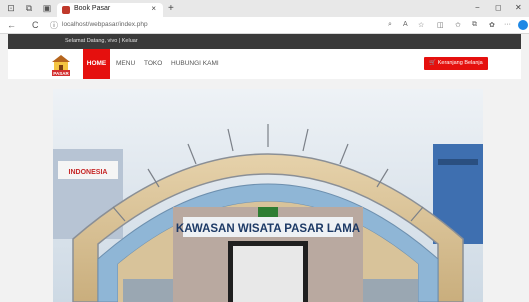 The height and width of the screenshot is (302, 529). What do you see at coordinates (35, 25) in the screenshot?
I see `reload-button: C` at bounding box center [35, 25].